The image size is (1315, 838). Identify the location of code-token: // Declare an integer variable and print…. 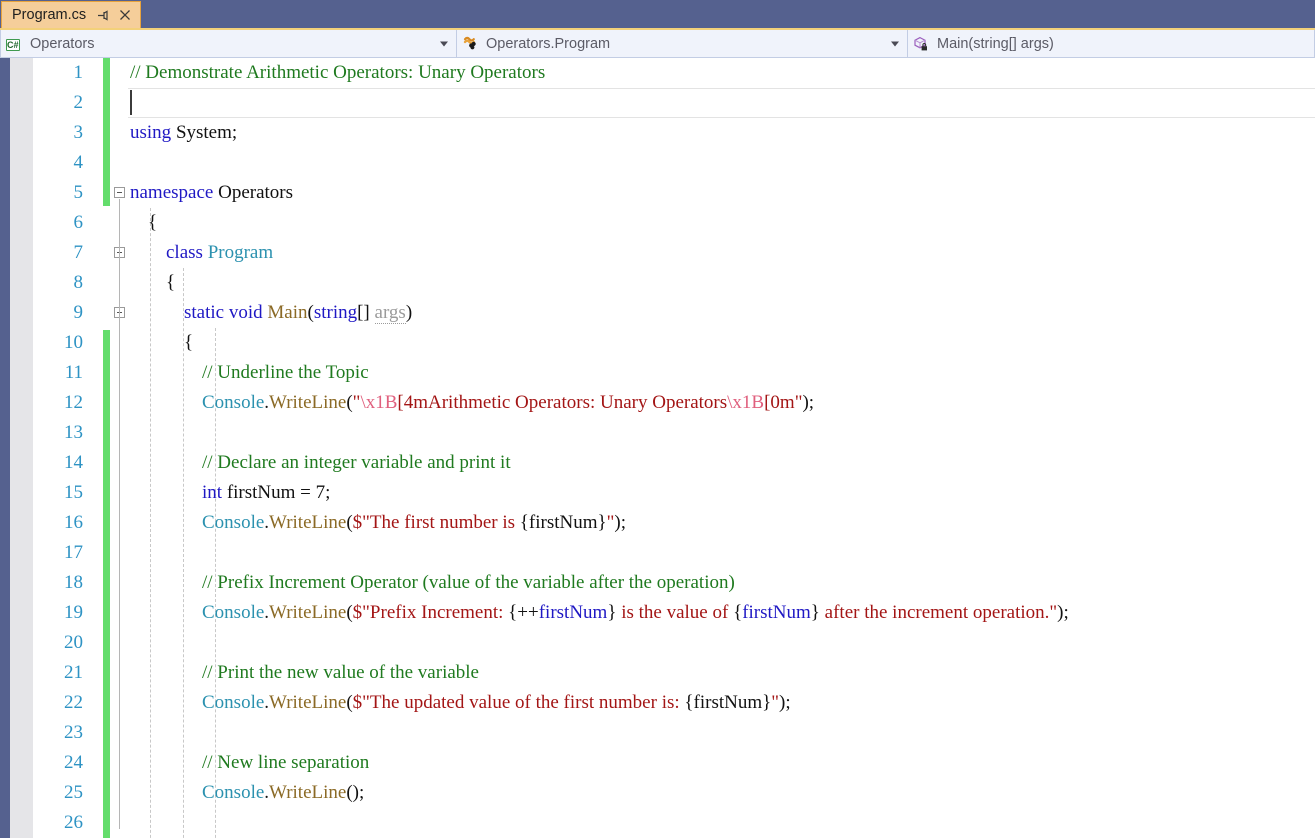
(356, 462).